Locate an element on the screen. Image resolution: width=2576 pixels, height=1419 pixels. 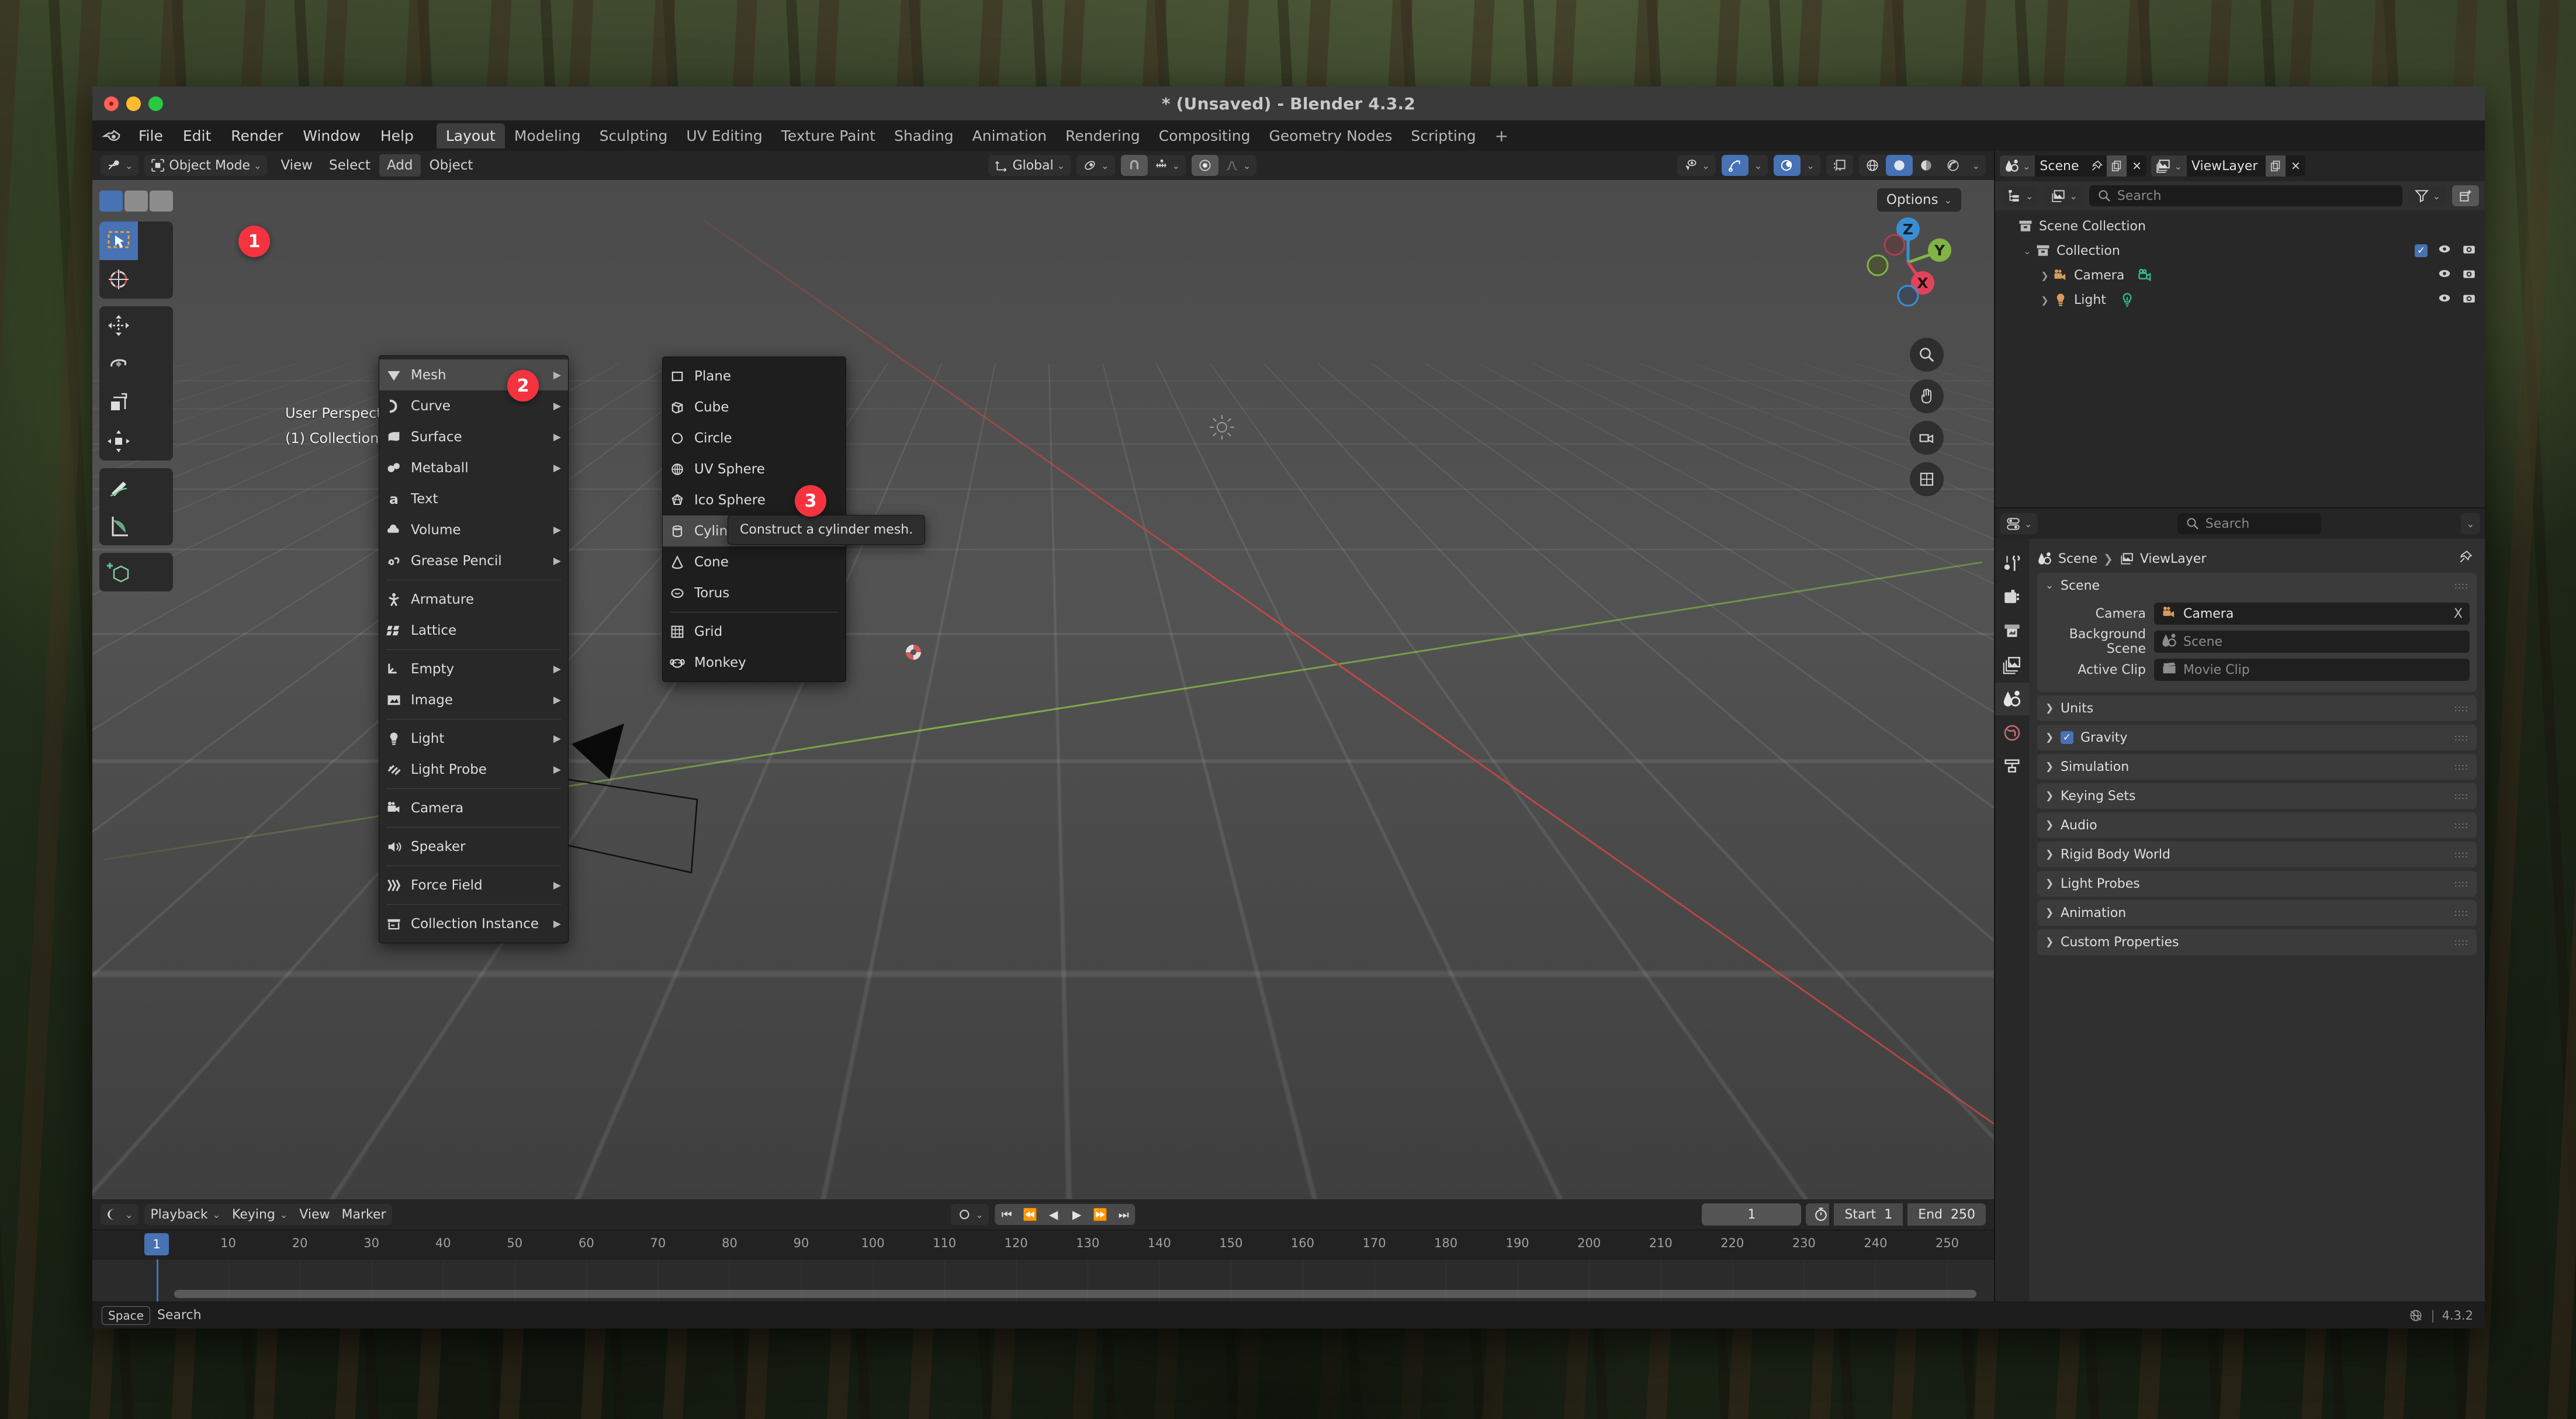
mesh-menu-torus-item: Torus is located at coordinates (755, 592).